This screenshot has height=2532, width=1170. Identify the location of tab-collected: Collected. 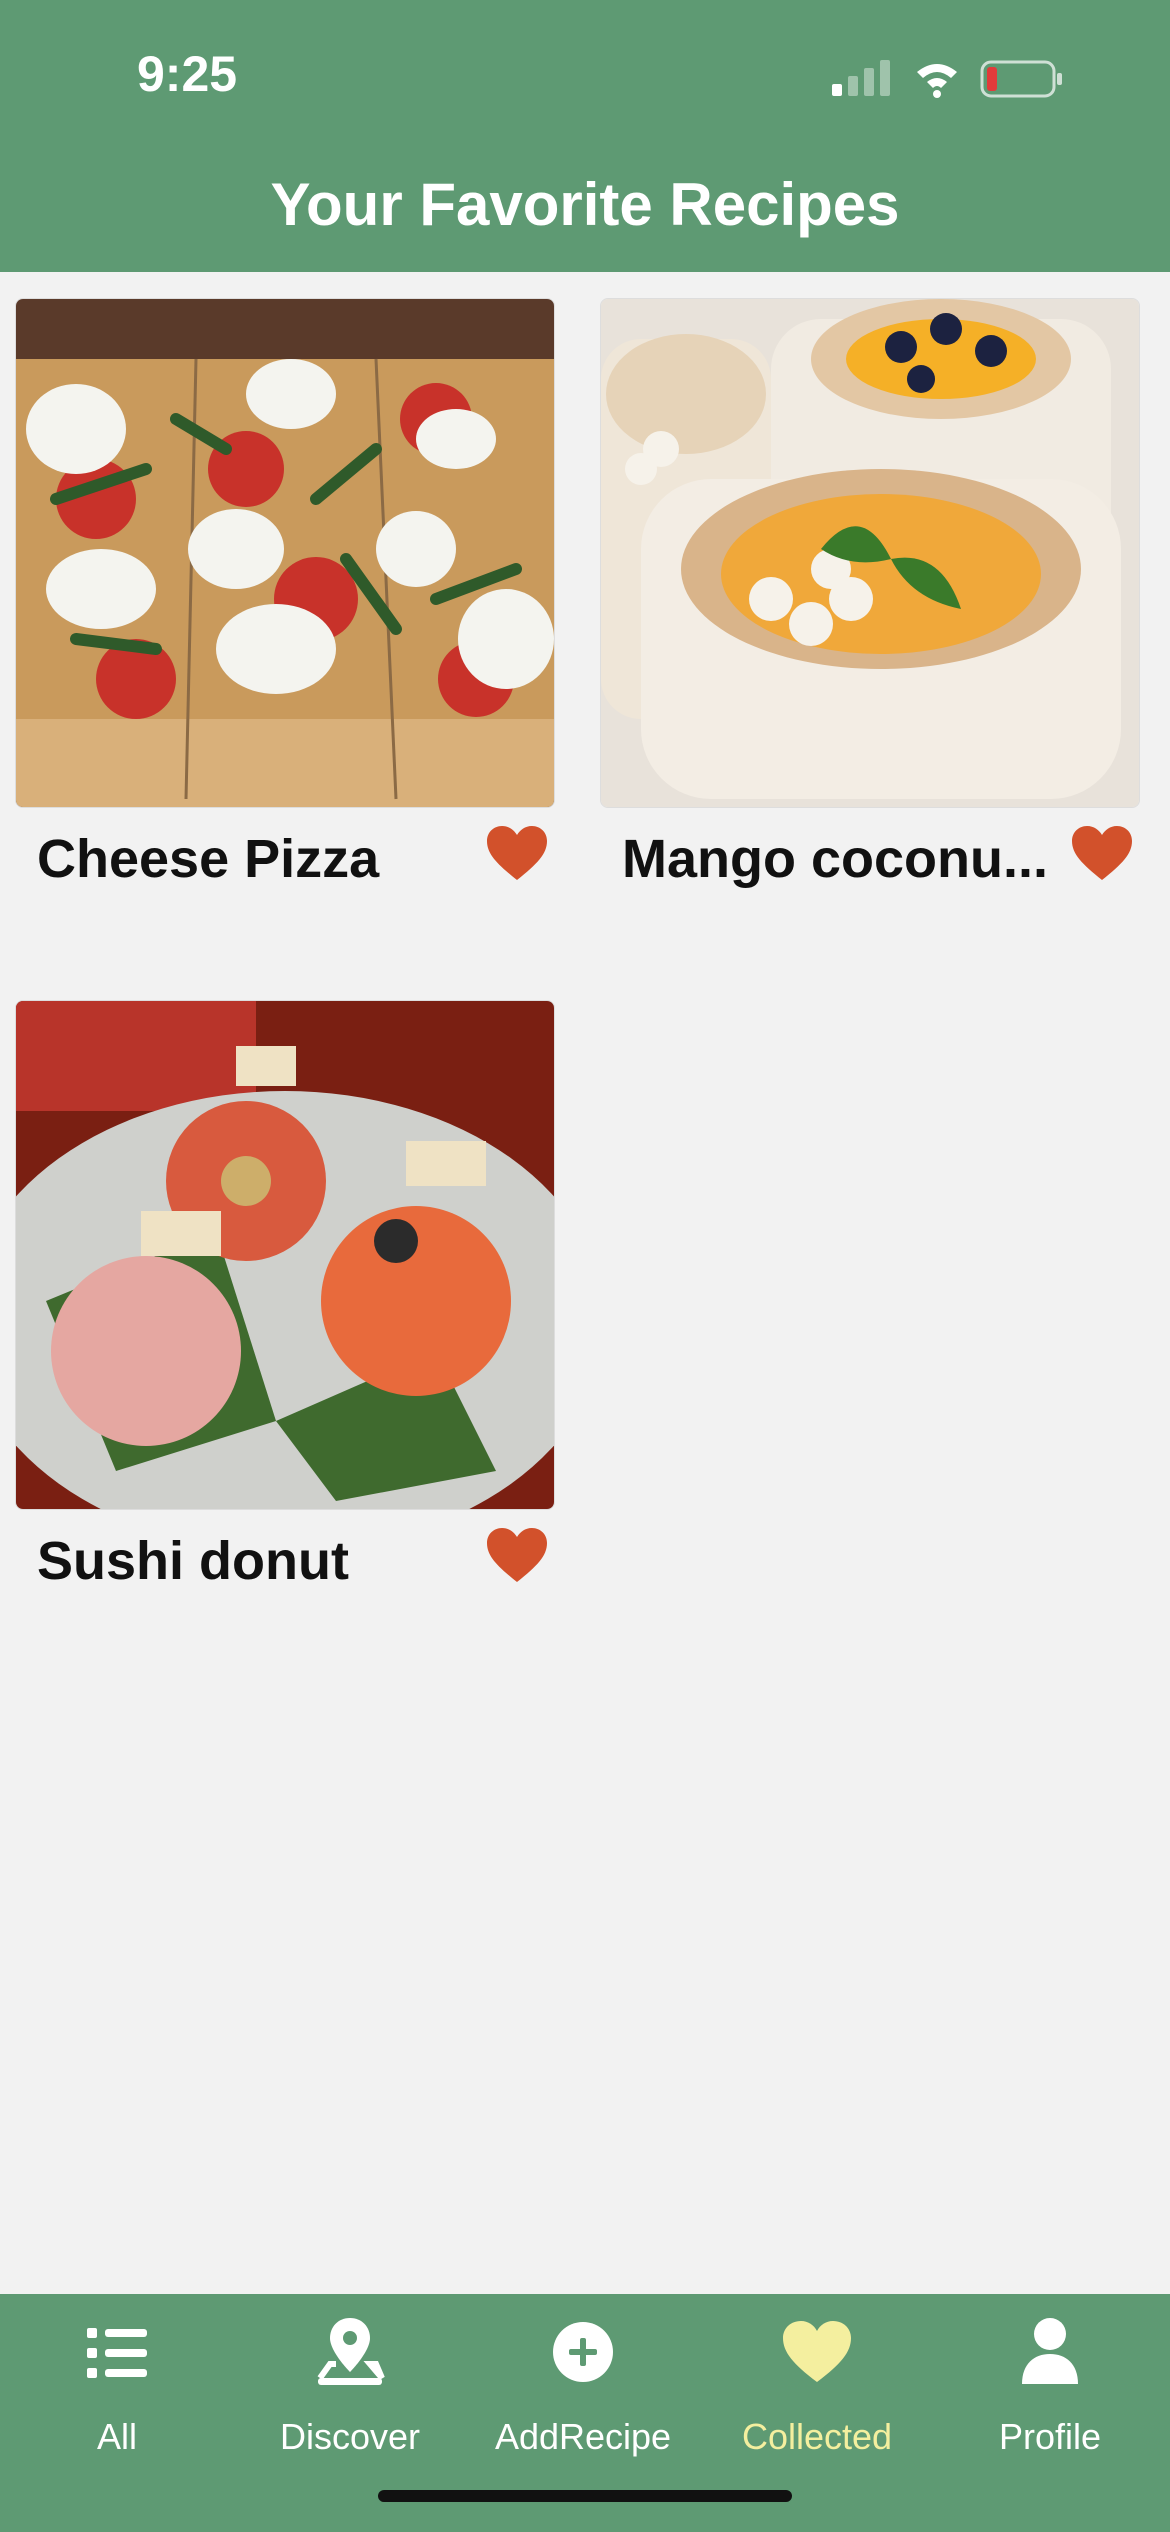
(817, 2375).